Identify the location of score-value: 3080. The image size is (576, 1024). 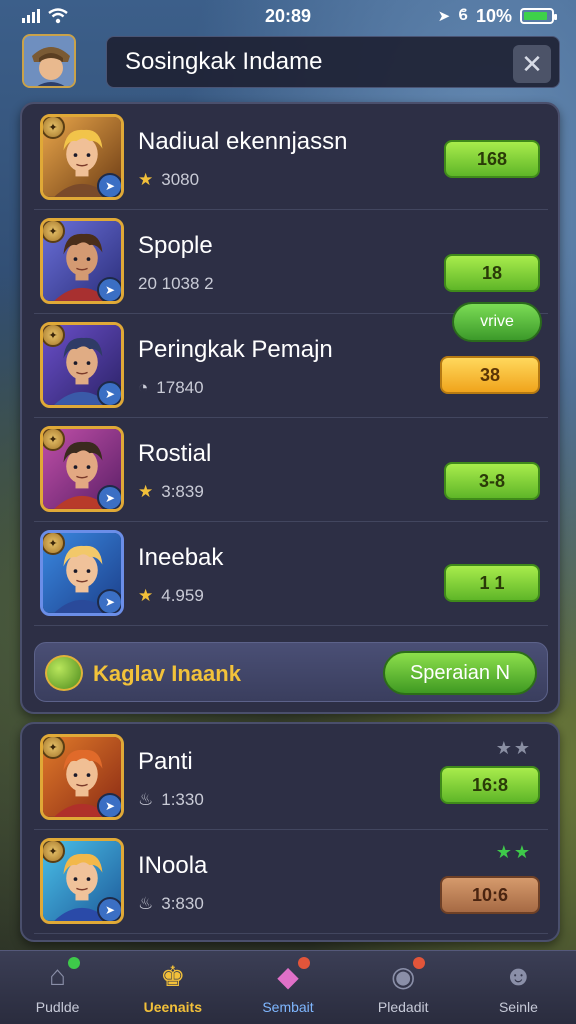
(180, 179).